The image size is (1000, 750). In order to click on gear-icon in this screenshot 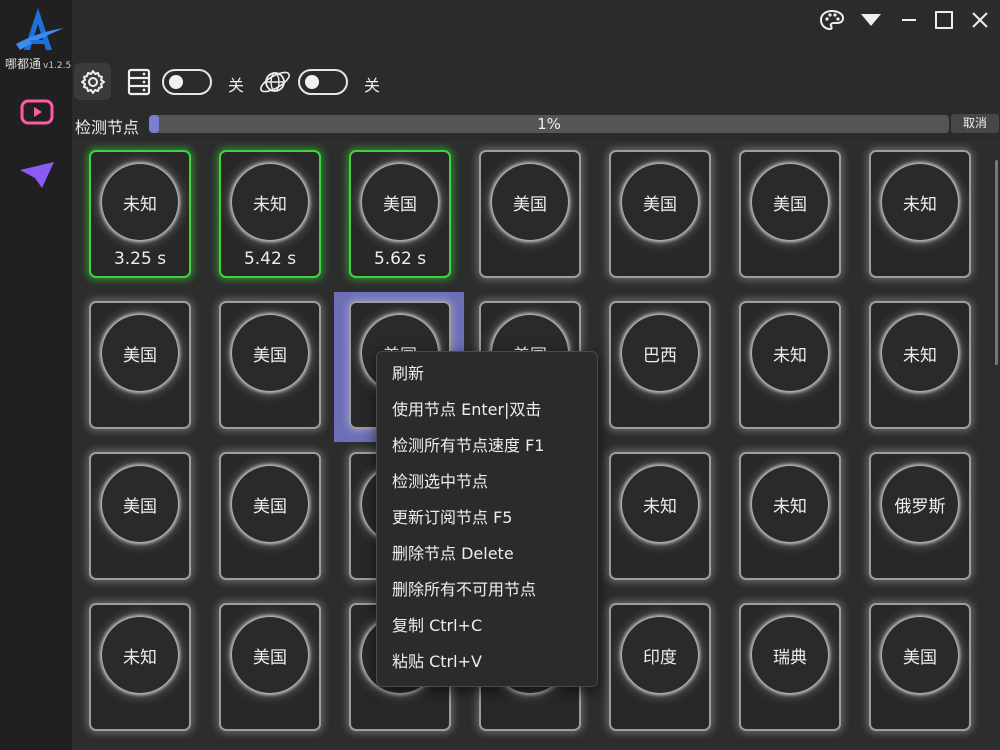, I will do `click(92, 81)`.